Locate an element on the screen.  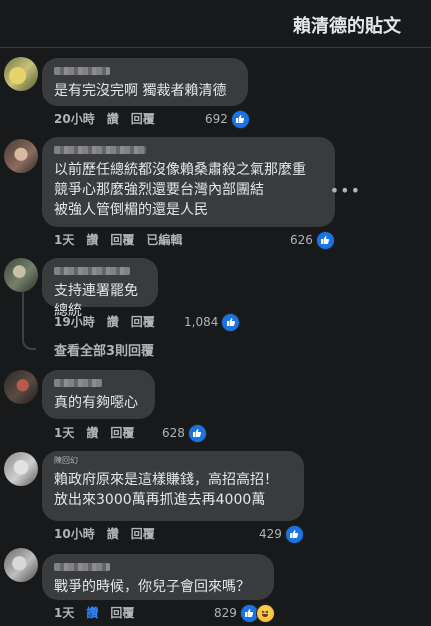
comment-text: 戰爭的時候，你兒子會回來嗎？ is located at coordinates (152, 587).